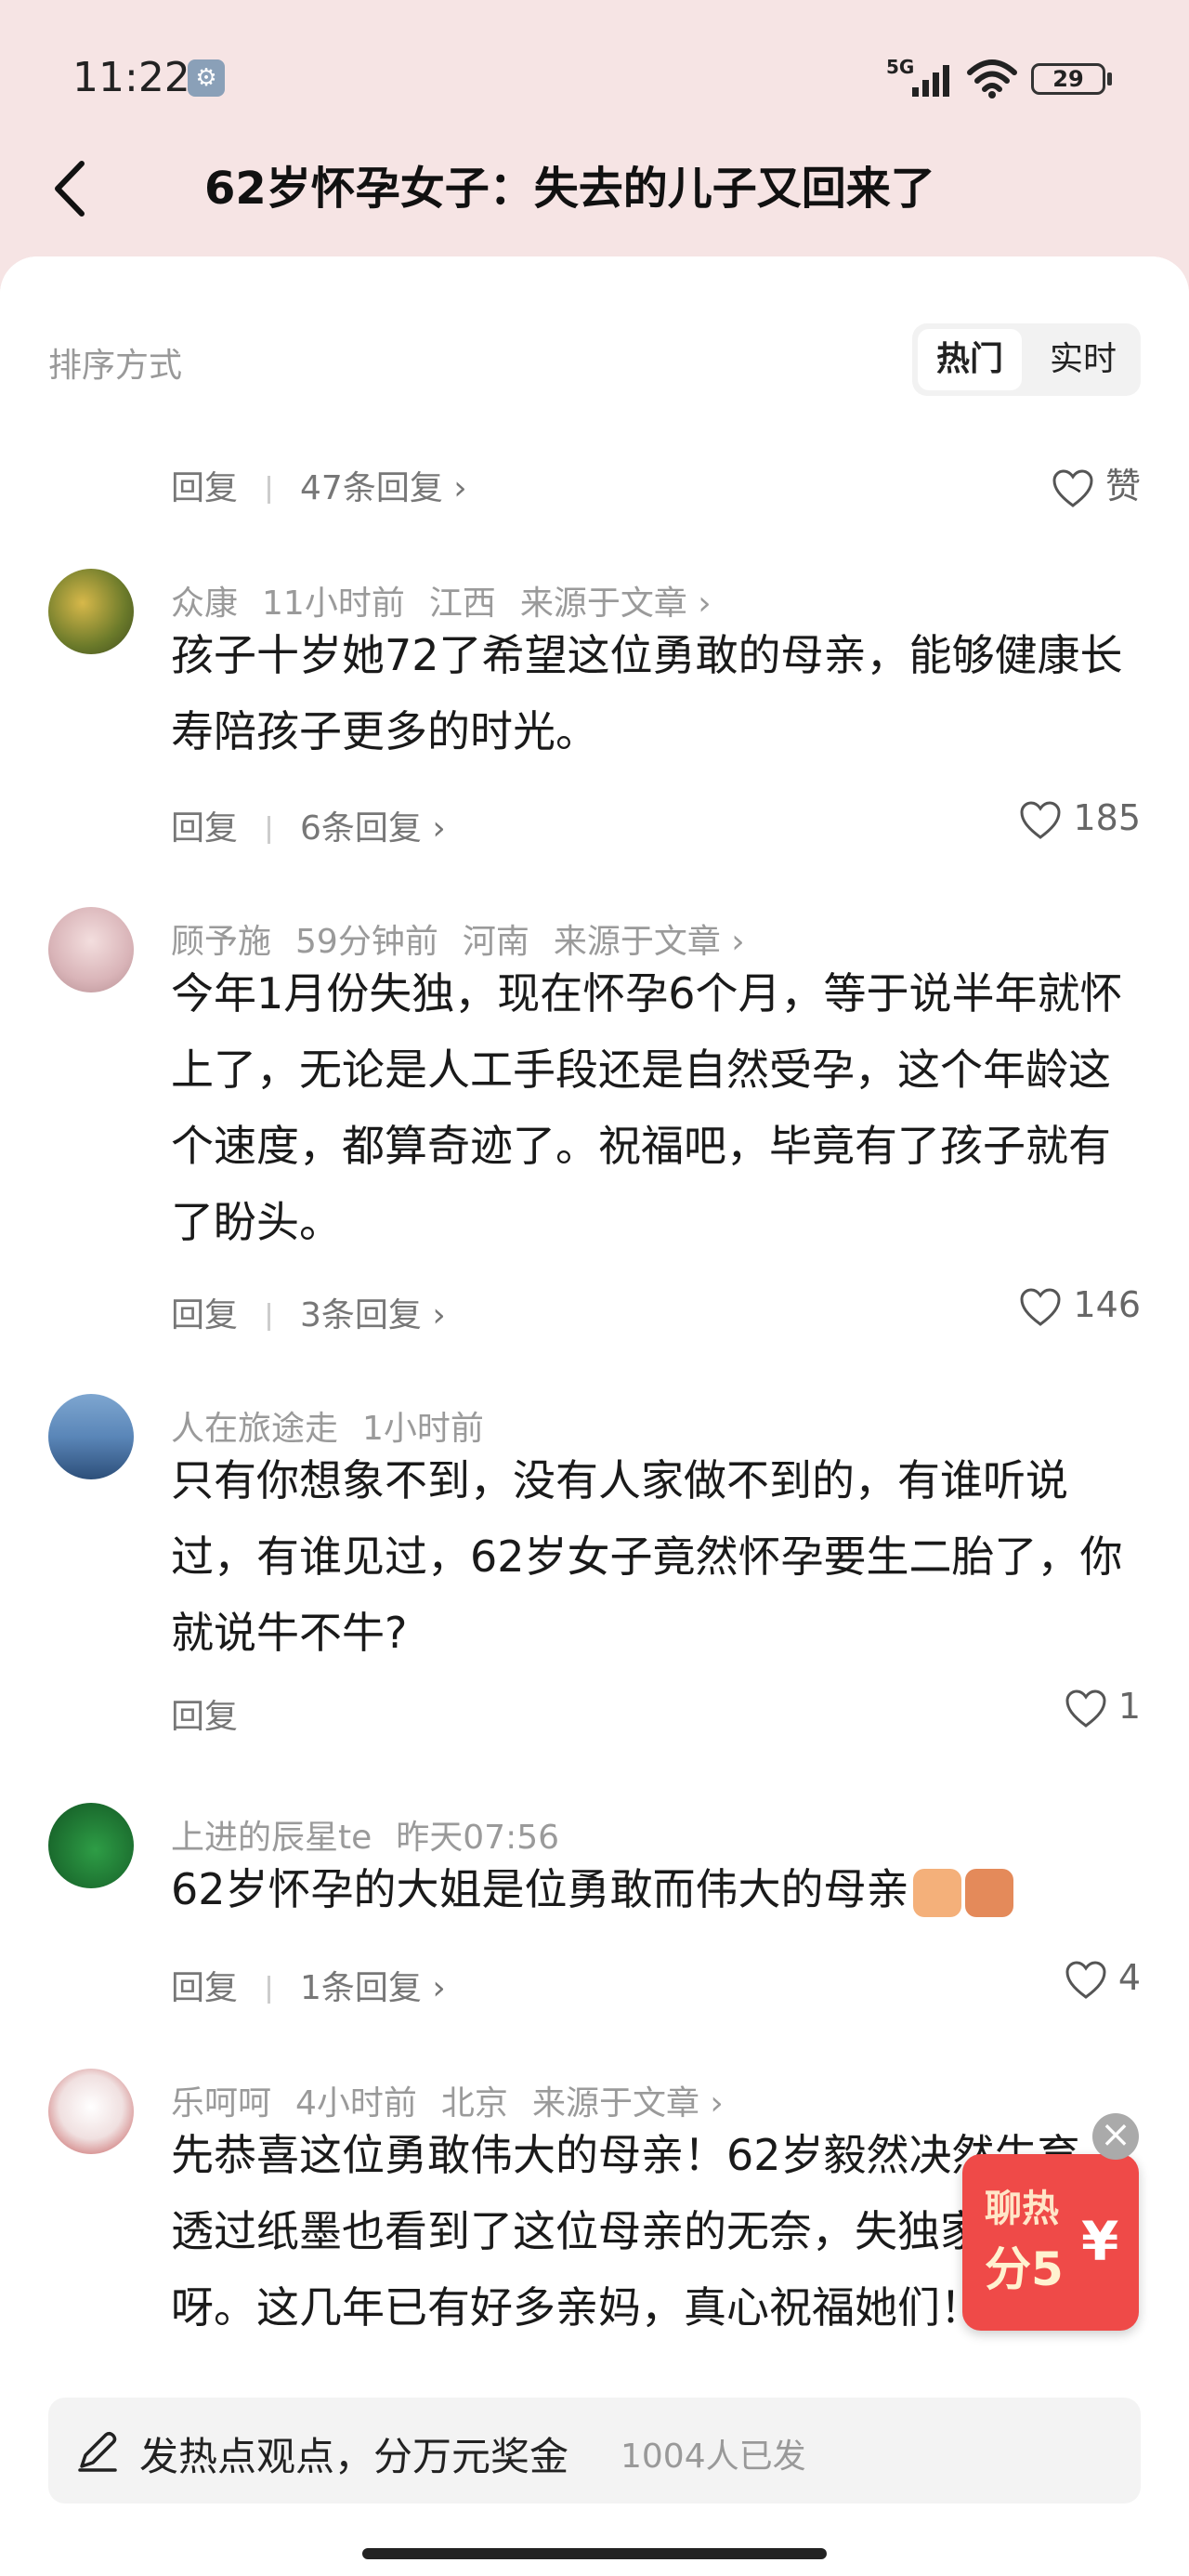 Image resolution: width=1189 pixels, height=2576 pixels. Describe the element at coordinates (131, 77) in the screenshot. I see `status-time: 11:22` at that location.